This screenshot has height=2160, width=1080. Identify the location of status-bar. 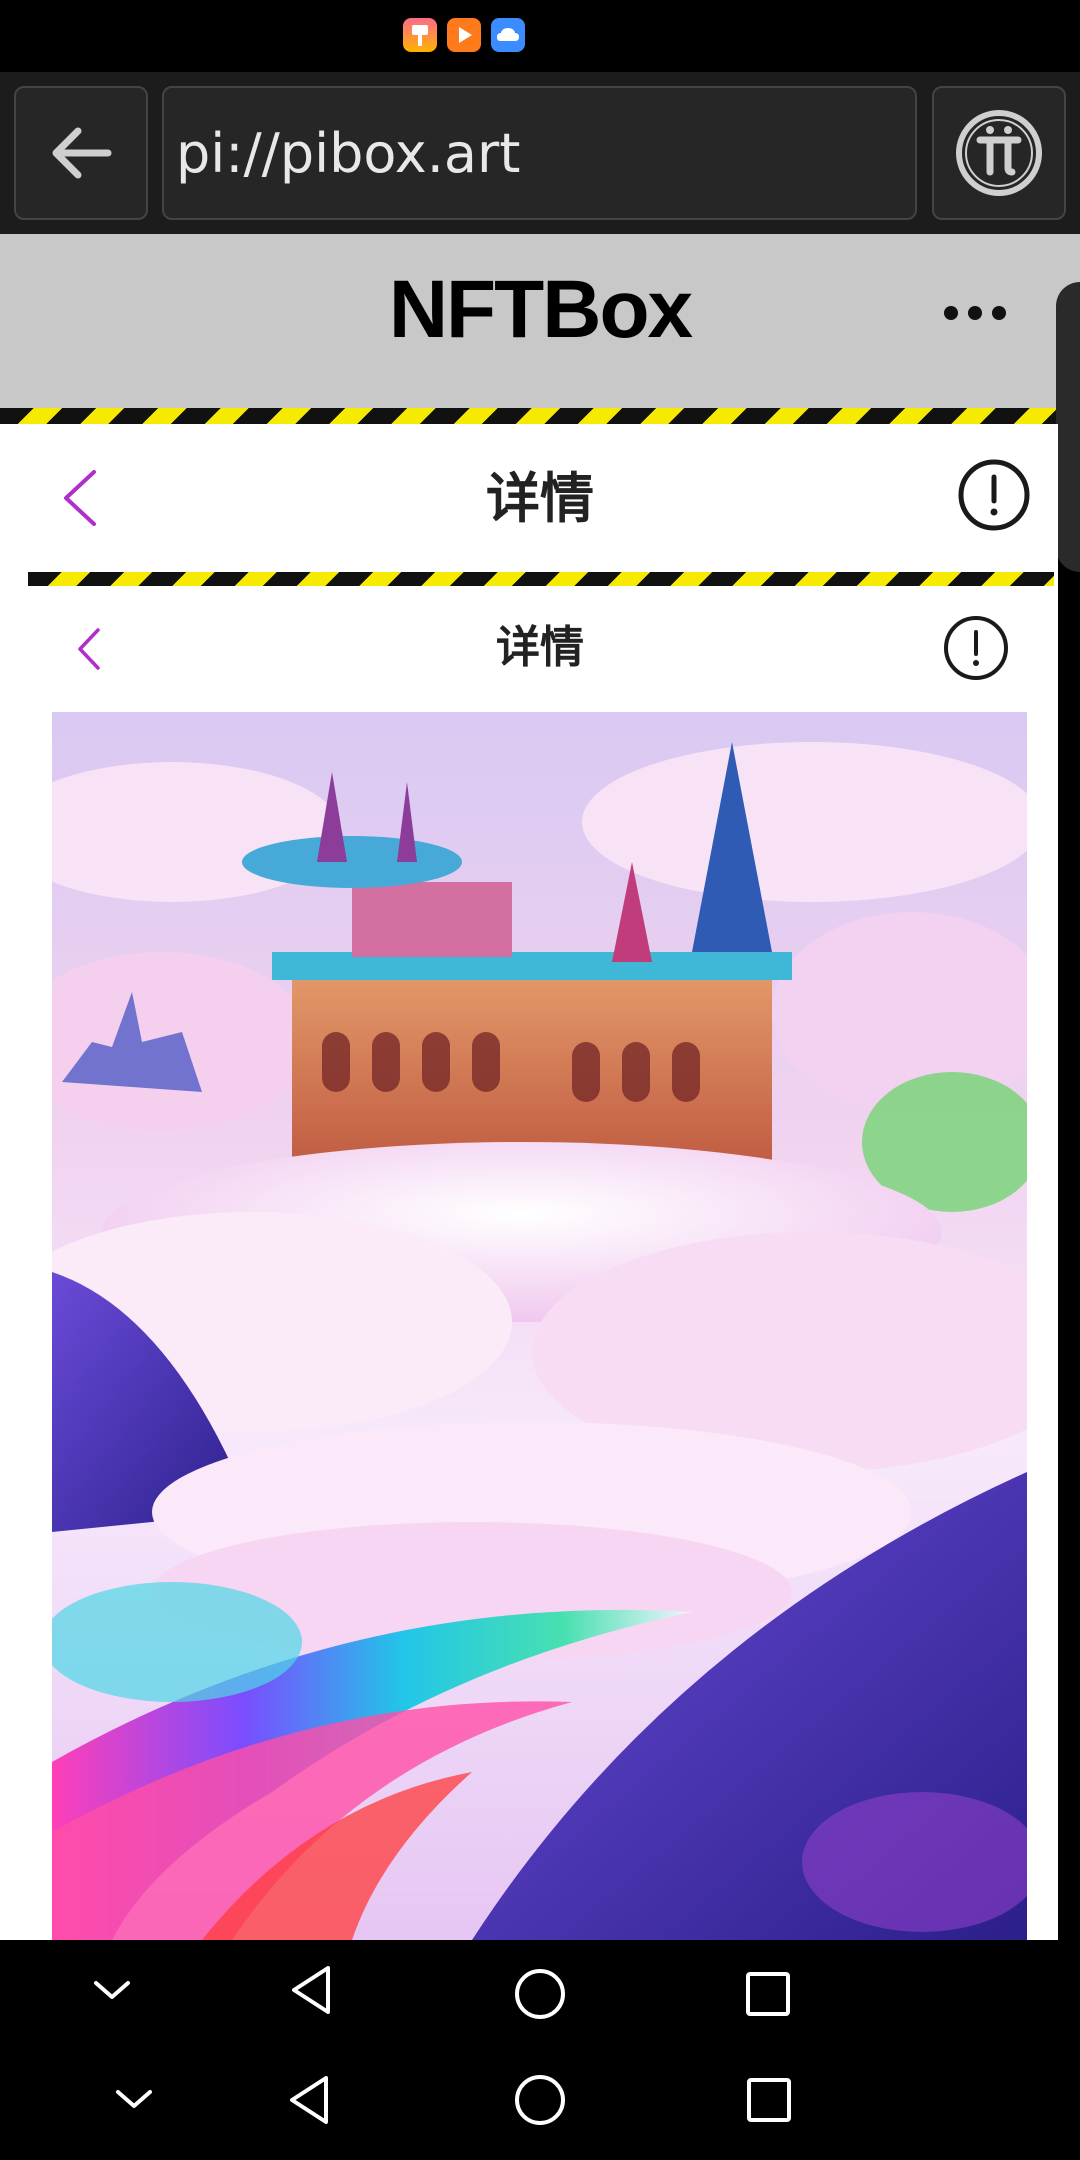
(540, 36).